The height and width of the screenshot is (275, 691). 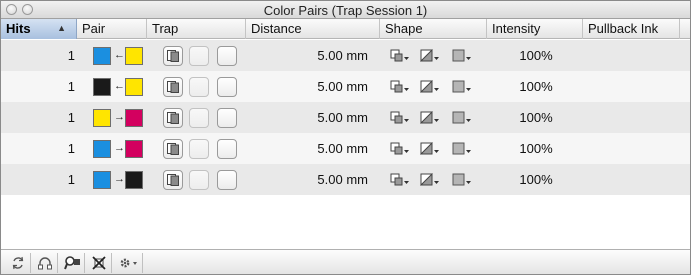 I want to click on refresh-button, so click(x=18, y=263).